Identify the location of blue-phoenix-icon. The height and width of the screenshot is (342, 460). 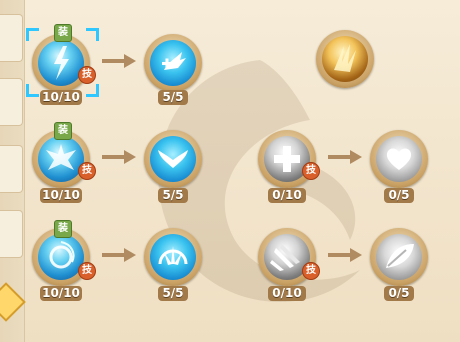
(61, 159).